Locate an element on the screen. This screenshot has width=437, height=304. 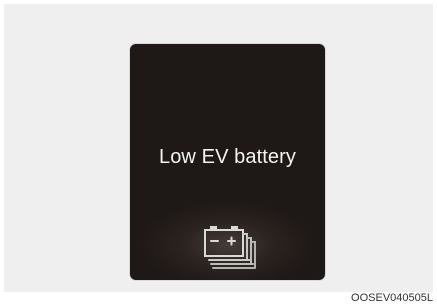
stacked-battery-icon is located at coordinates (230, 247).